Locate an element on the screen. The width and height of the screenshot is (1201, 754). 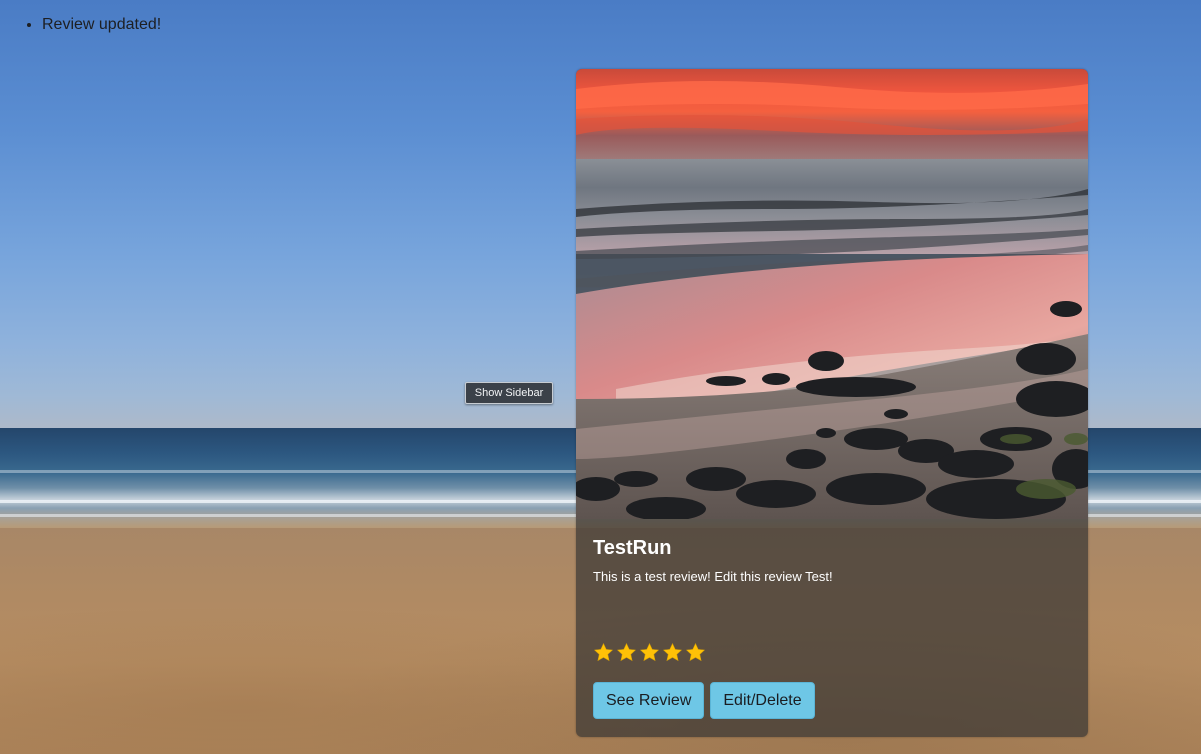
edit-delete-button: Edit/Delete is located at coordinates (762, 700).